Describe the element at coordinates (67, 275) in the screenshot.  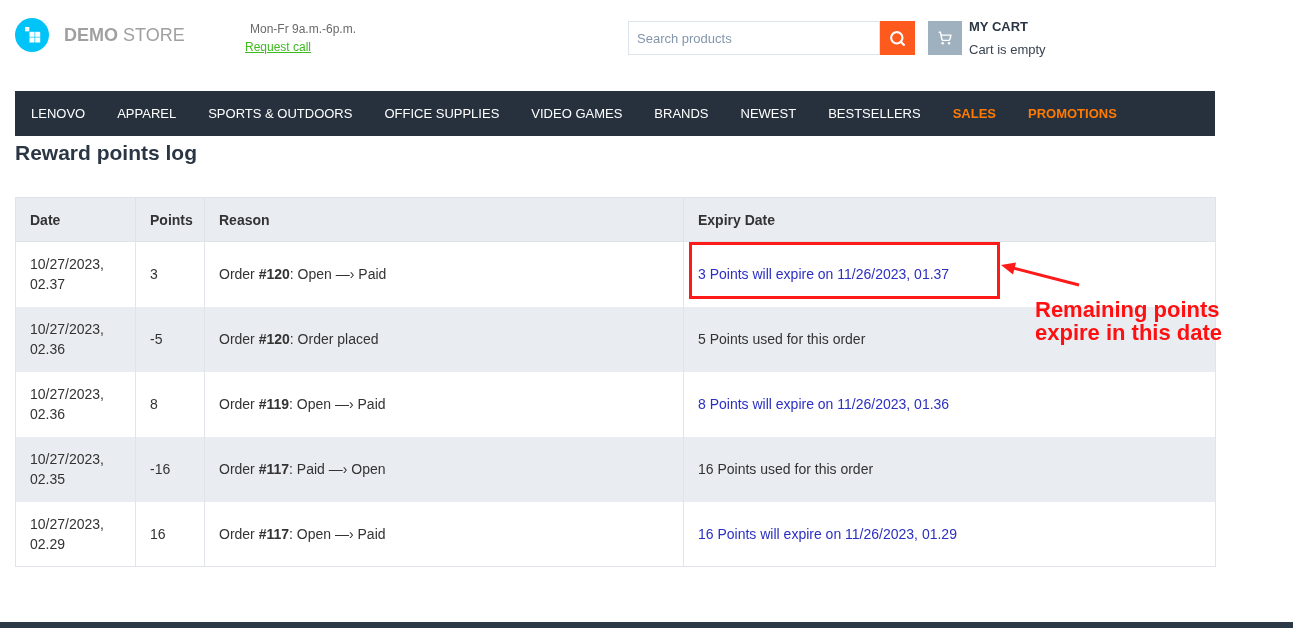
I see `date-text: 10/27/2023, 02.37` at that location.